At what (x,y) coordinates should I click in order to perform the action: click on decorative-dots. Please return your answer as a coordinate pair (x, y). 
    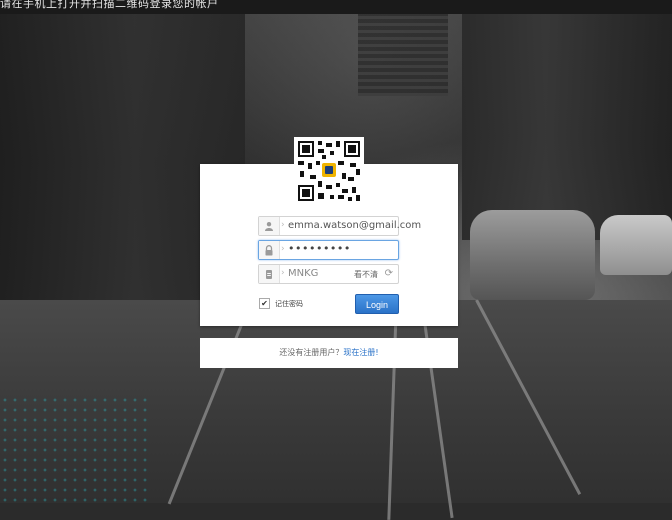
    Looking at the image, I should click on (75, 449).